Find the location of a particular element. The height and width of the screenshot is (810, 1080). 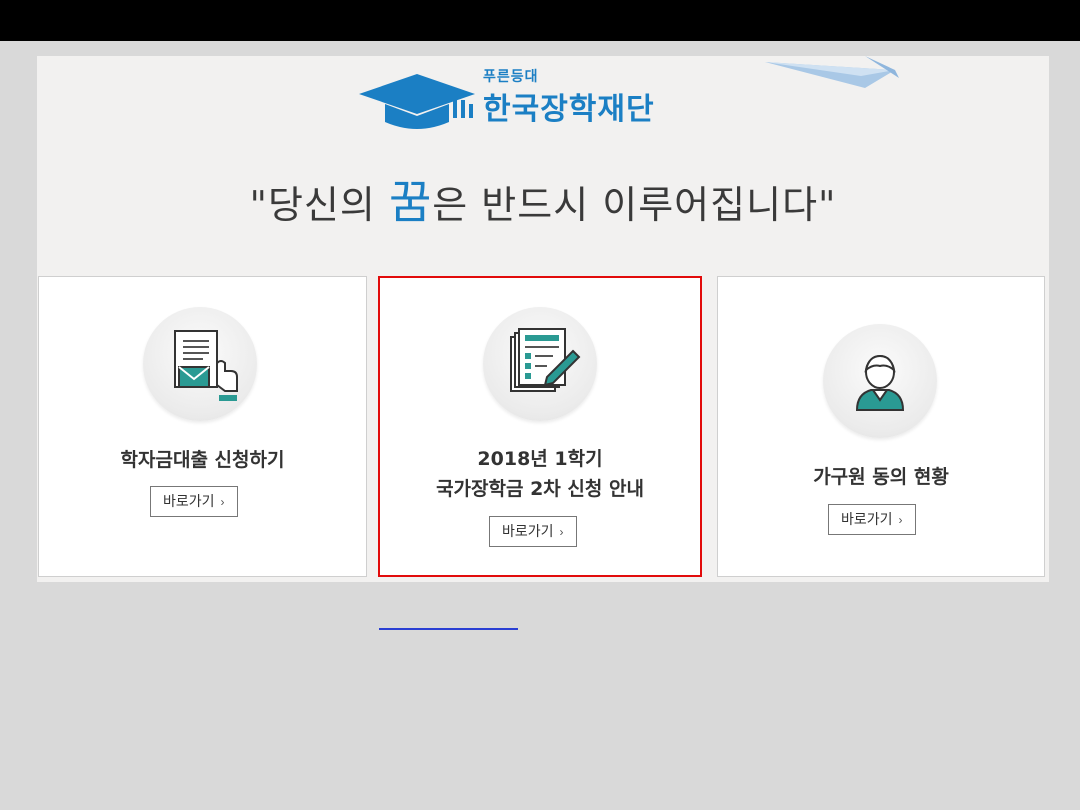

paper-plane-icon is located at coordinates (832, 72).